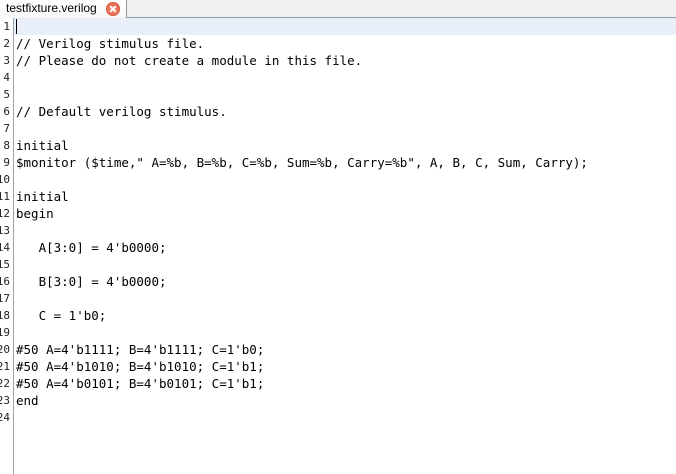 The width and height of the screenshot is (676, 474). Describe the element at coordinates (121, 111) in the screenshot. I see `line-text: // Default verilog stimulus.` at that location.